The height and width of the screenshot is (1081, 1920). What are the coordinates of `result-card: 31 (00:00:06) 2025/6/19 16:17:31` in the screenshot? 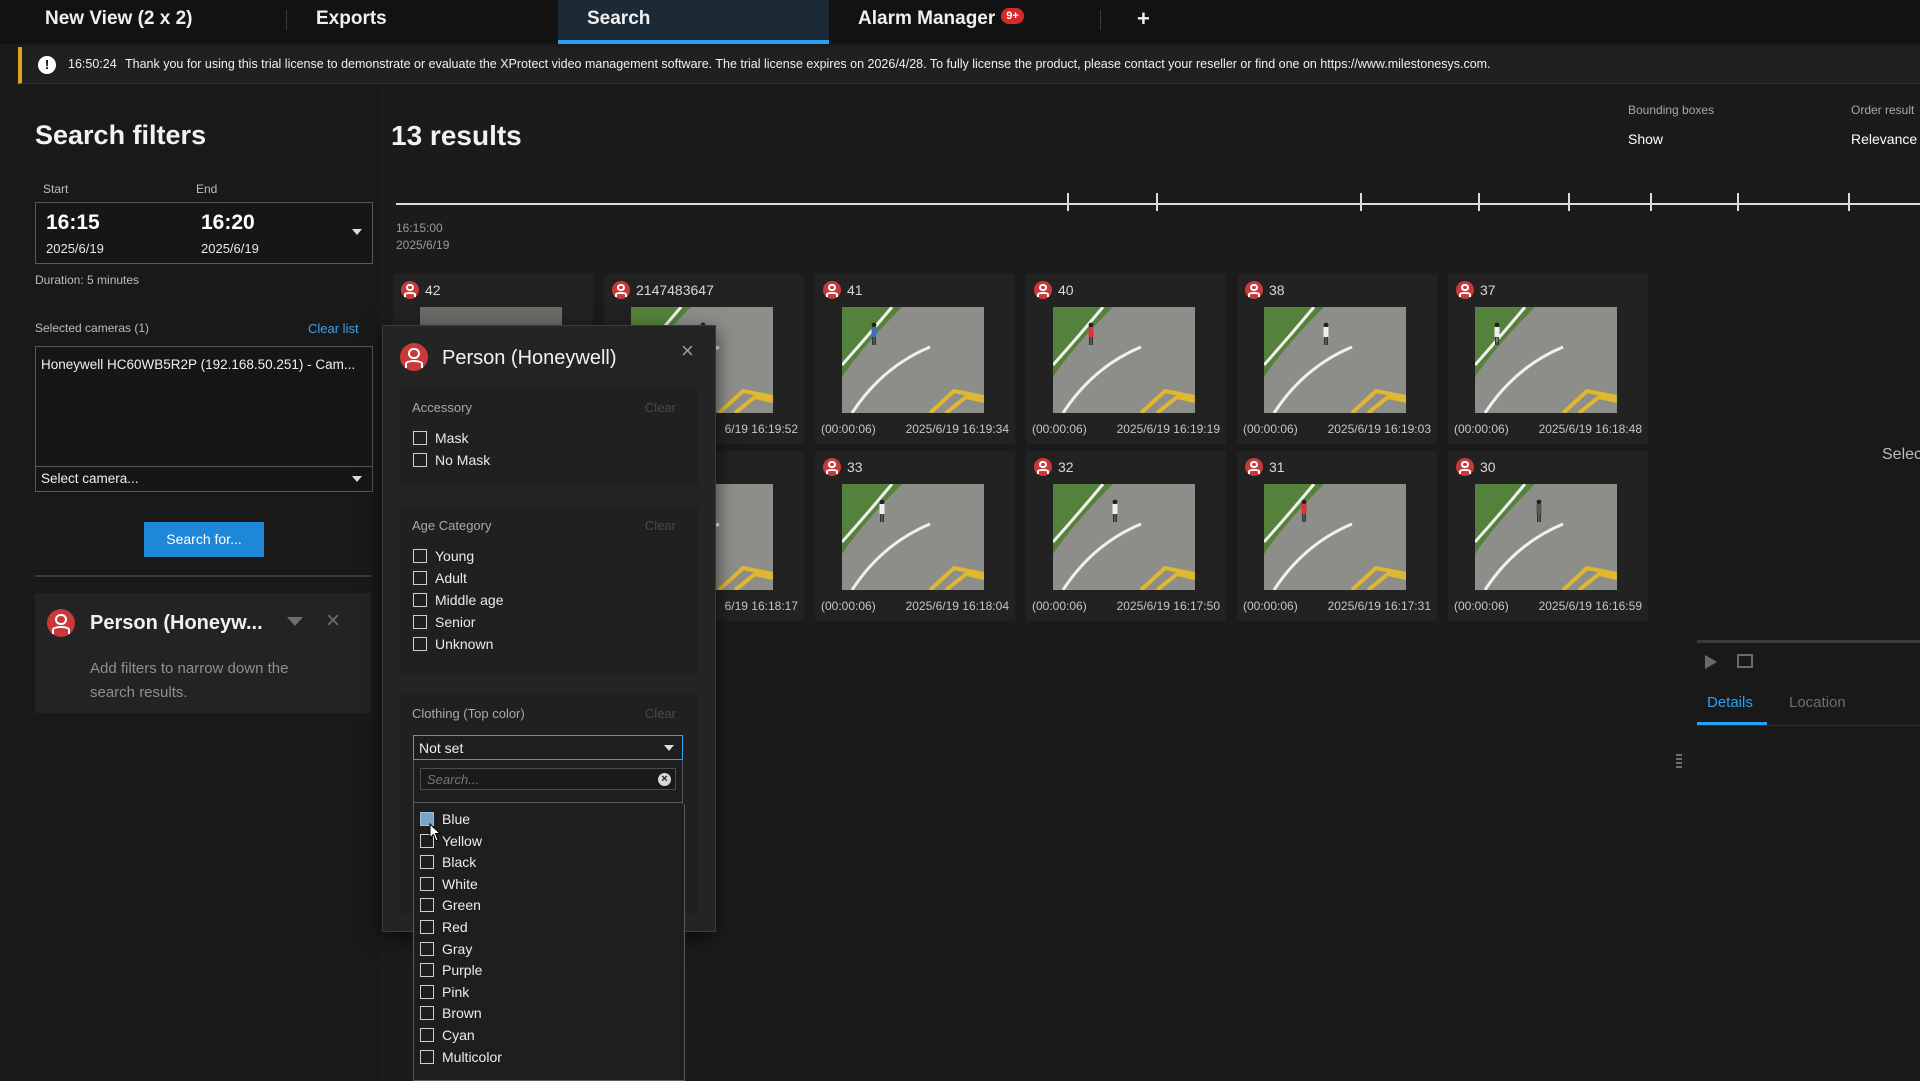 It's located at (1337, 536).